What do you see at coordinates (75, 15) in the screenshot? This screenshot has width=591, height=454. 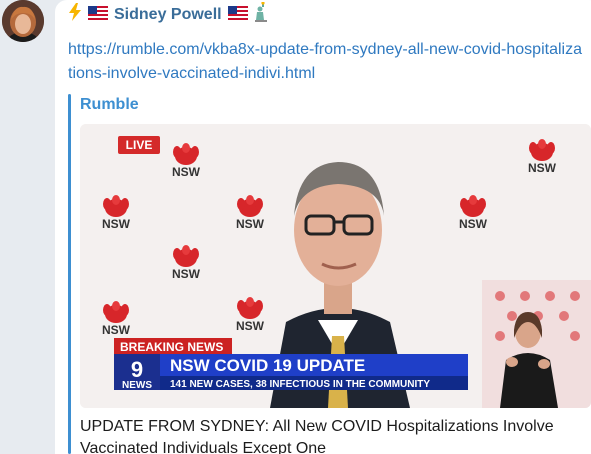 I see `lightning-icon` at bounding box center [75, 15].